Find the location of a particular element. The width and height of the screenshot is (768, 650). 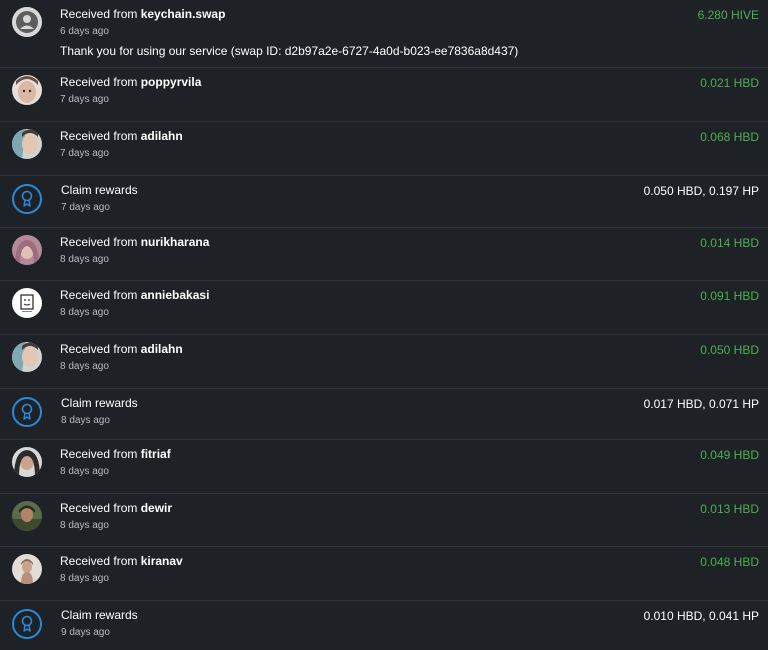

transaction-amount: 0.091 HBD is located at coordinates (729, 296).